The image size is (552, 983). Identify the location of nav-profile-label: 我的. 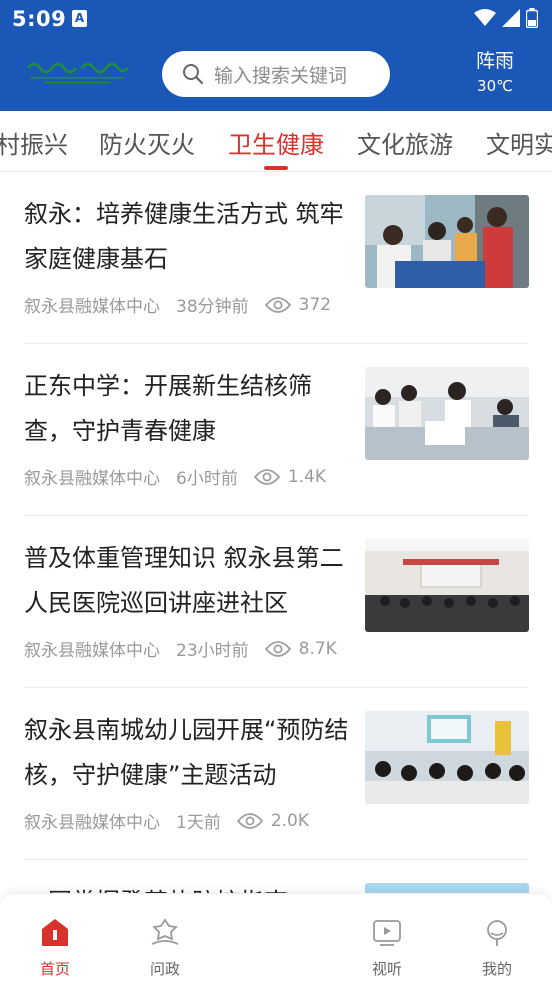
(496, 969).